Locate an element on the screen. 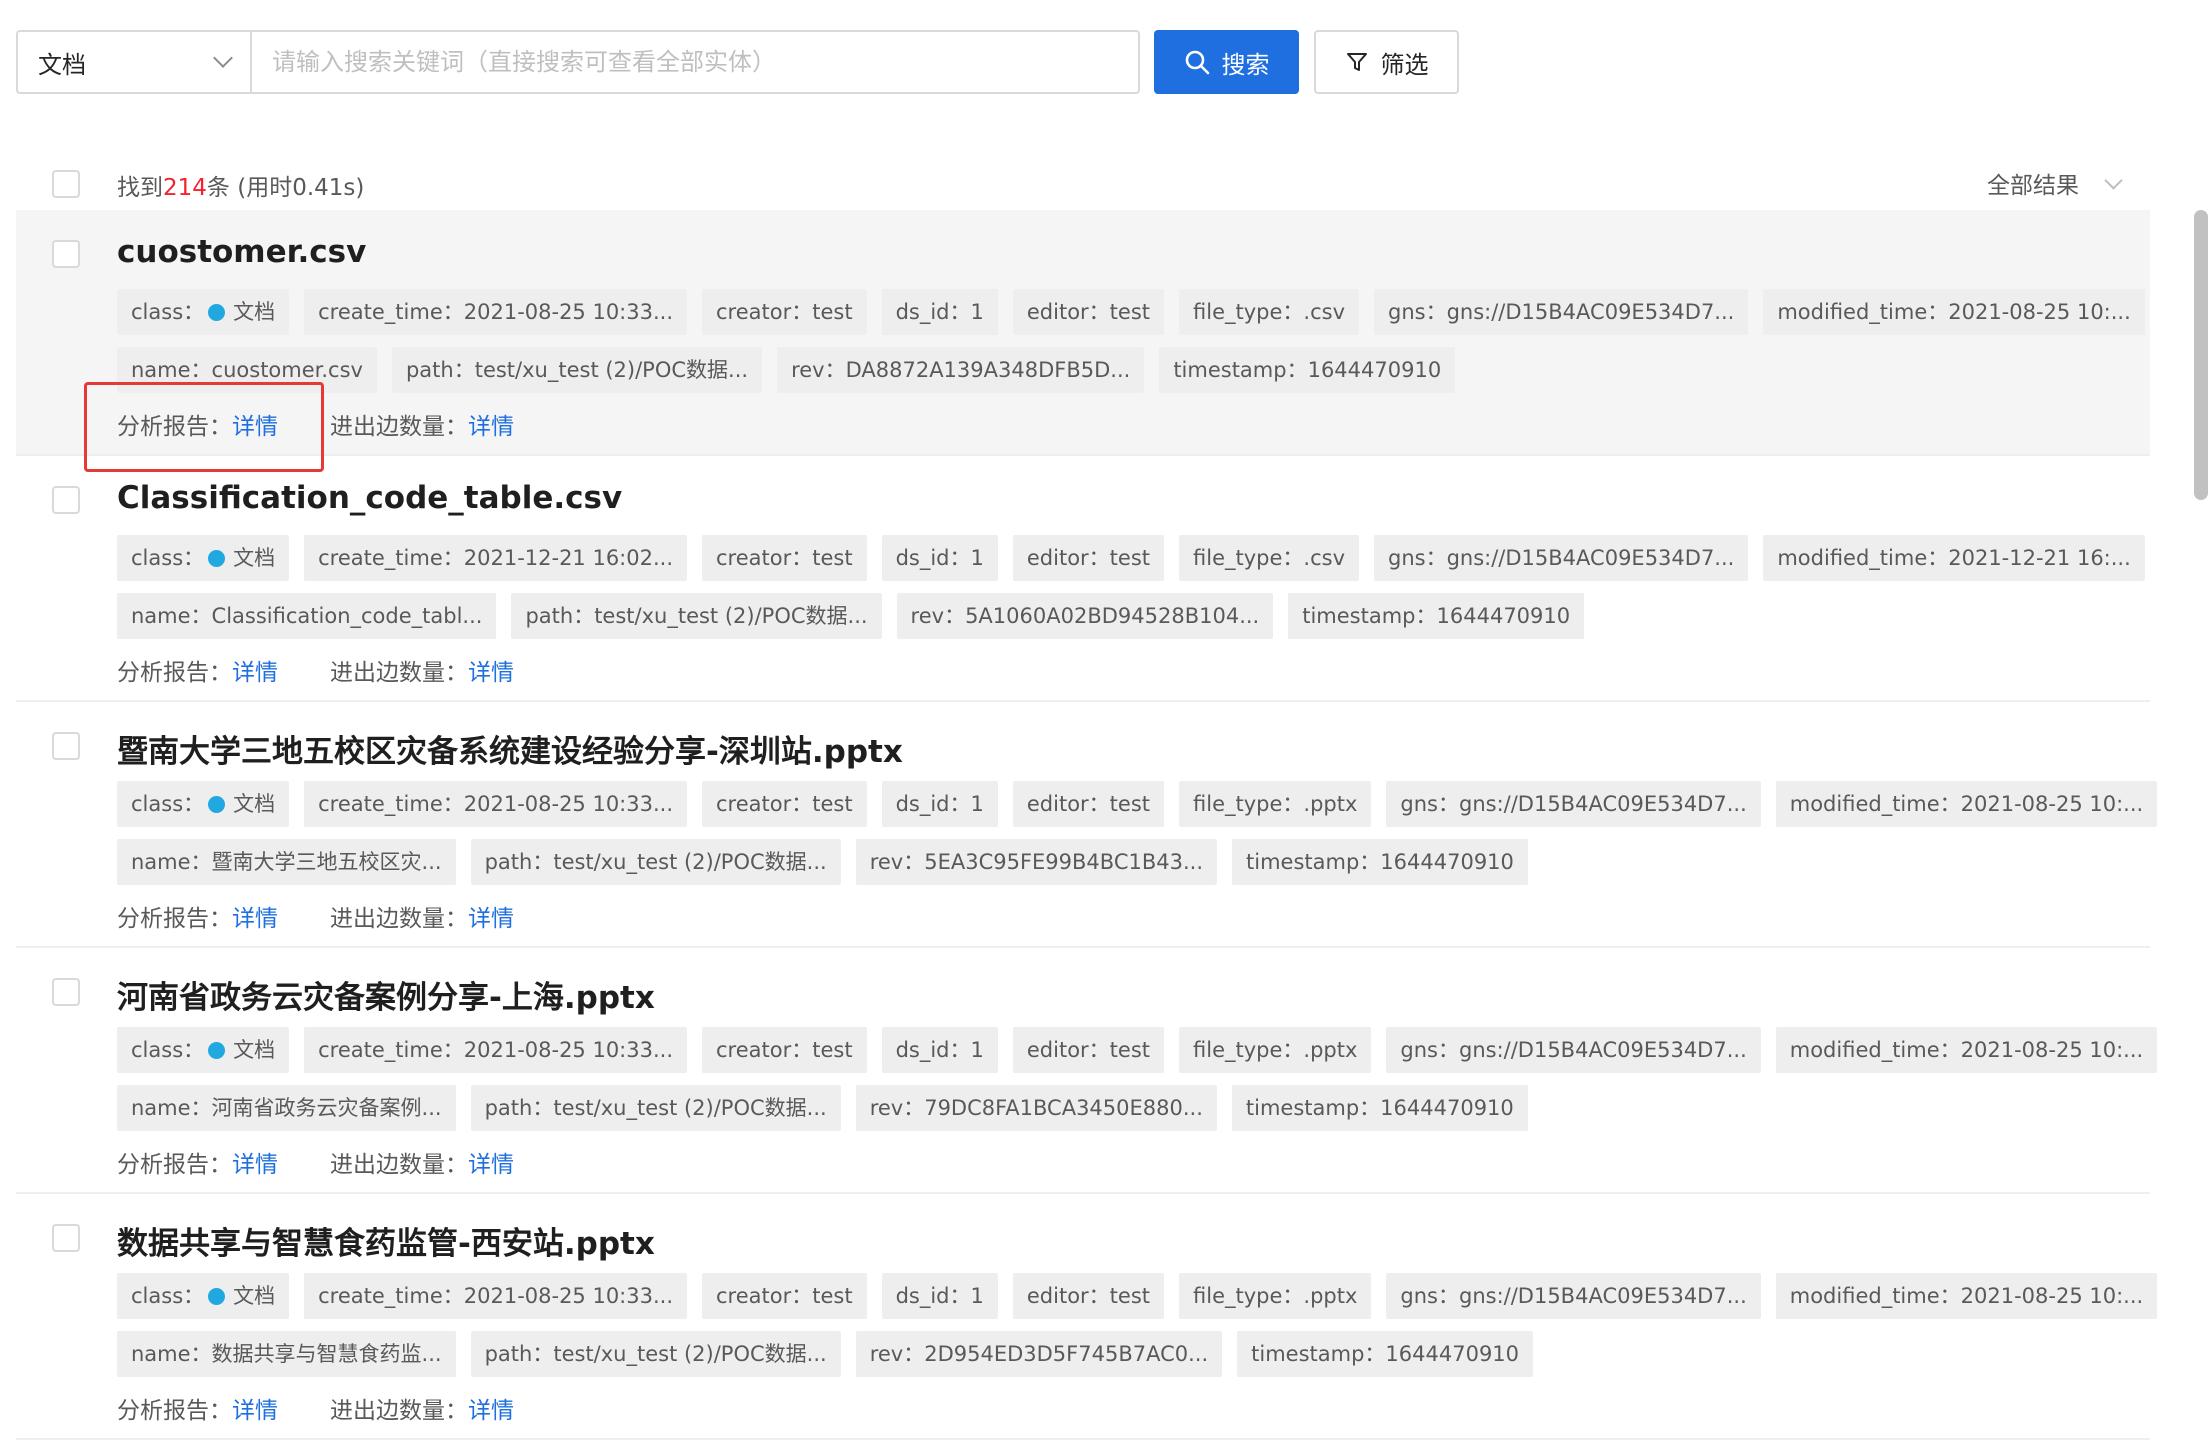 Image resolution: width=2212 pixels, height=1448 pixels. result-title: Classification_code_table.csv is located at coordinates (369, 498).